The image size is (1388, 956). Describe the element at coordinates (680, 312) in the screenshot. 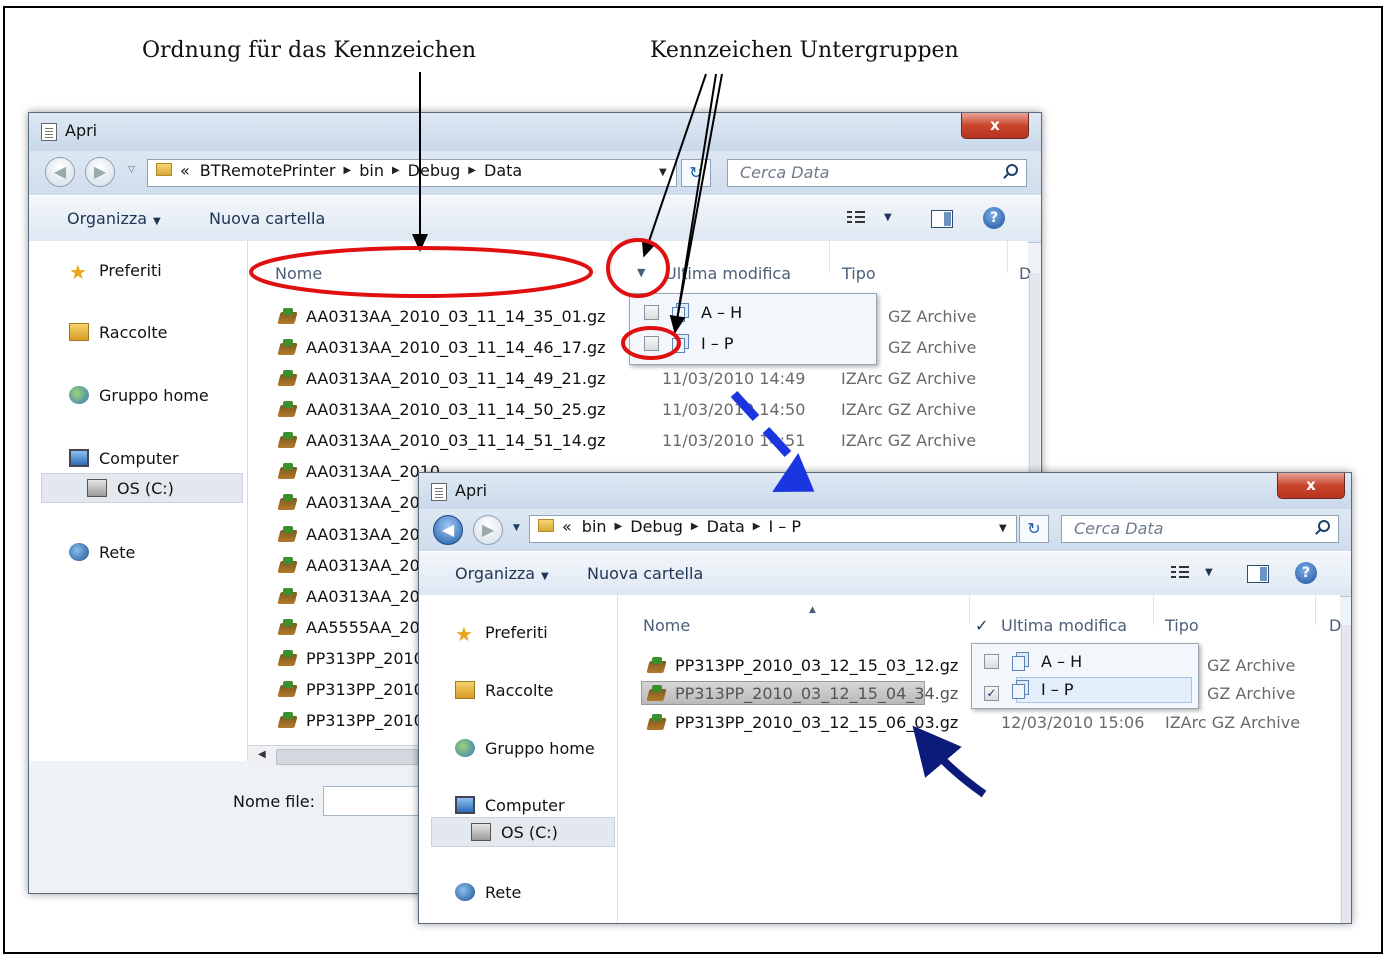

I see `stack-icon` at that location.